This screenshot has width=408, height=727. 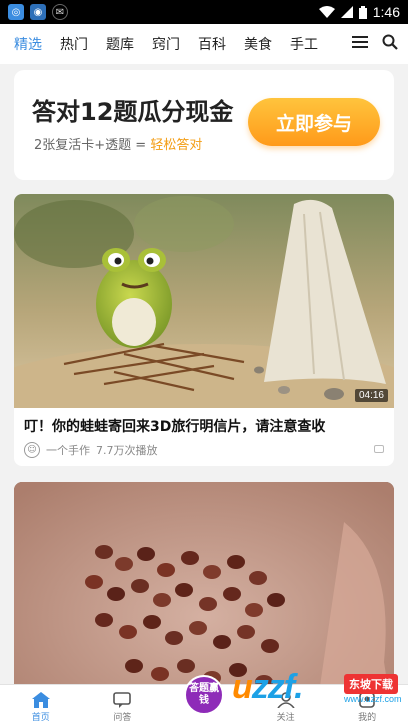 I want to click on signal-icon, so click(x=346, y=12).